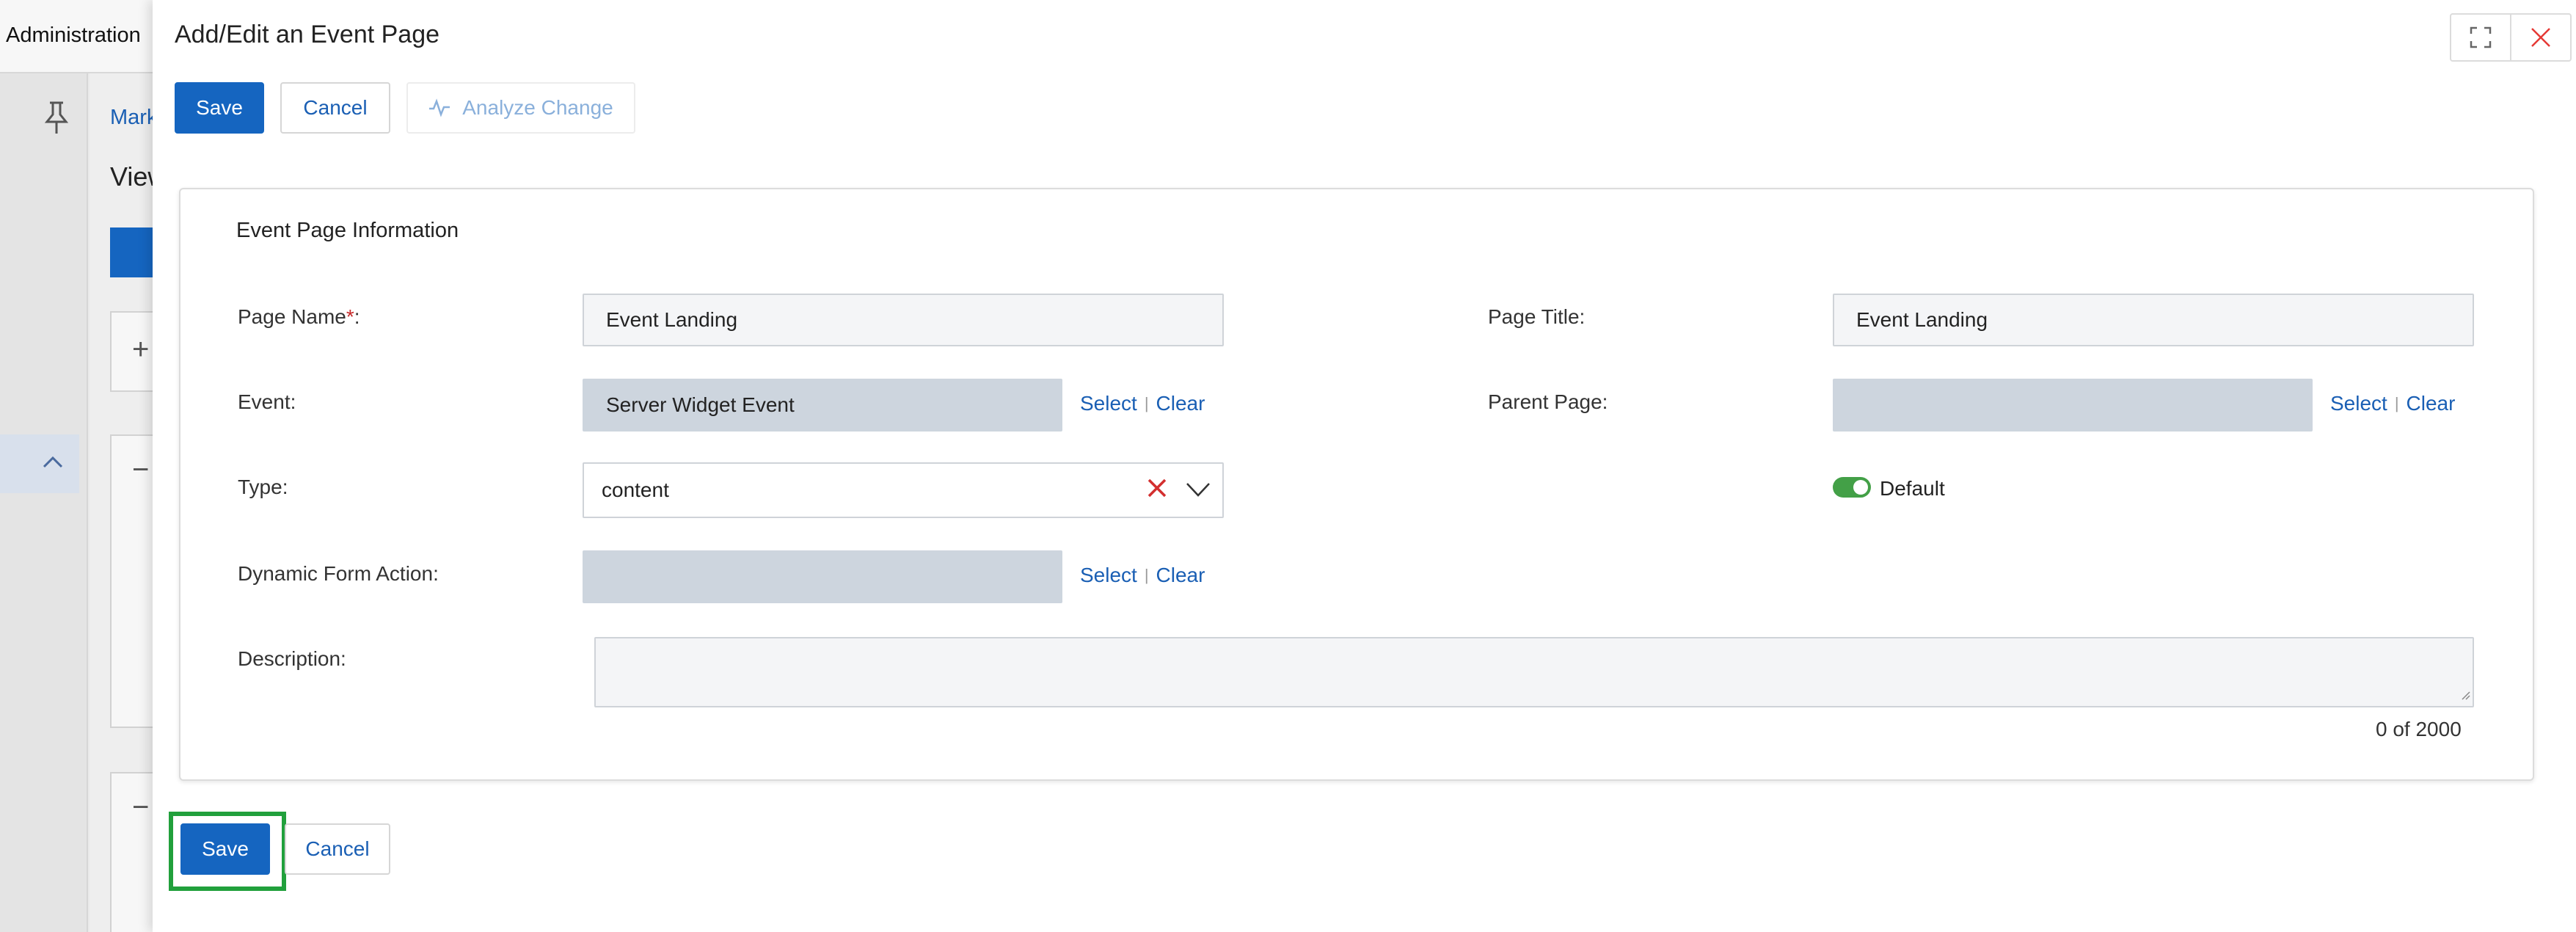 The height and width of the screenshot is (932, 2576). I want to click on plus-icon: +, so click(141, 349).